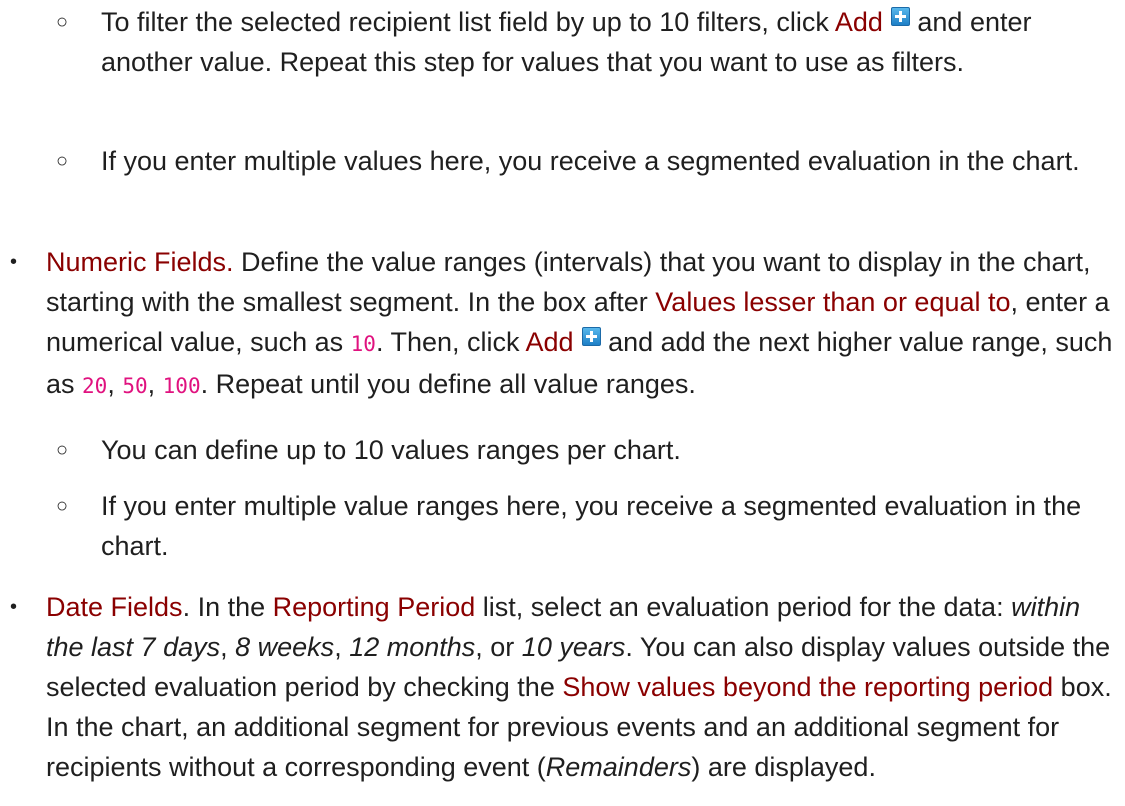 Image resolution: width=1125 pixels, height=806 pixels. What do you see at coordinates (181, 386) in the screenshot?
I see `code-value: 100` at bounding box center [181, 386].